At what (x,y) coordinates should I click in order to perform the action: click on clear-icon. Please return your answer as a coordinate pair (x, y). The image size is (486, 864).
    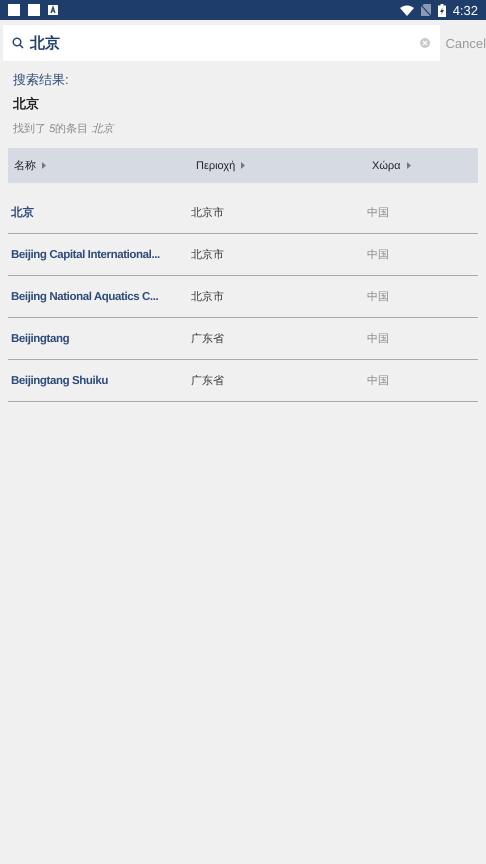
    Looking at the image, I should click on (425, 43).